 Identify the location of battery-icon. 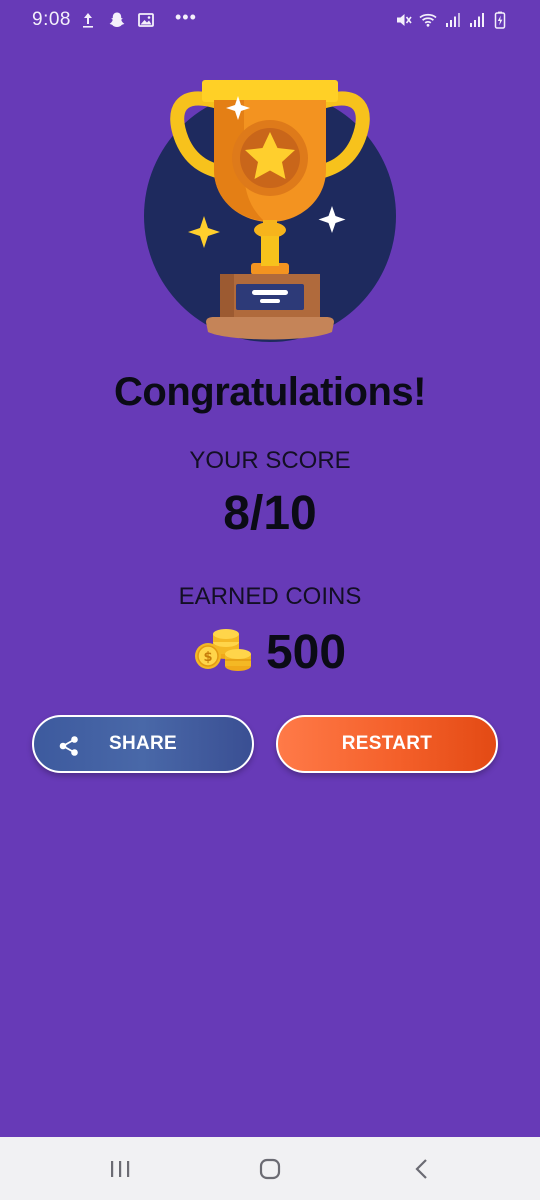
(500, 20).